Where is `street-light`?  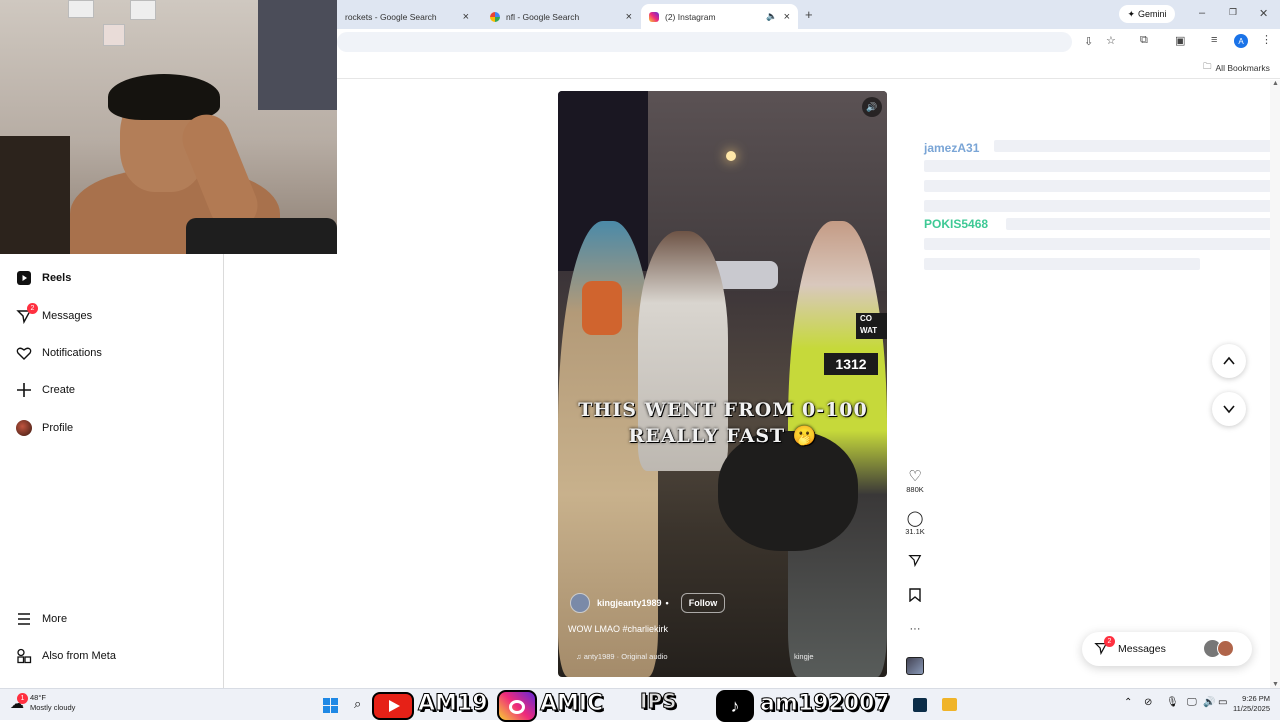 street-light is located at coordinates (731, 156).